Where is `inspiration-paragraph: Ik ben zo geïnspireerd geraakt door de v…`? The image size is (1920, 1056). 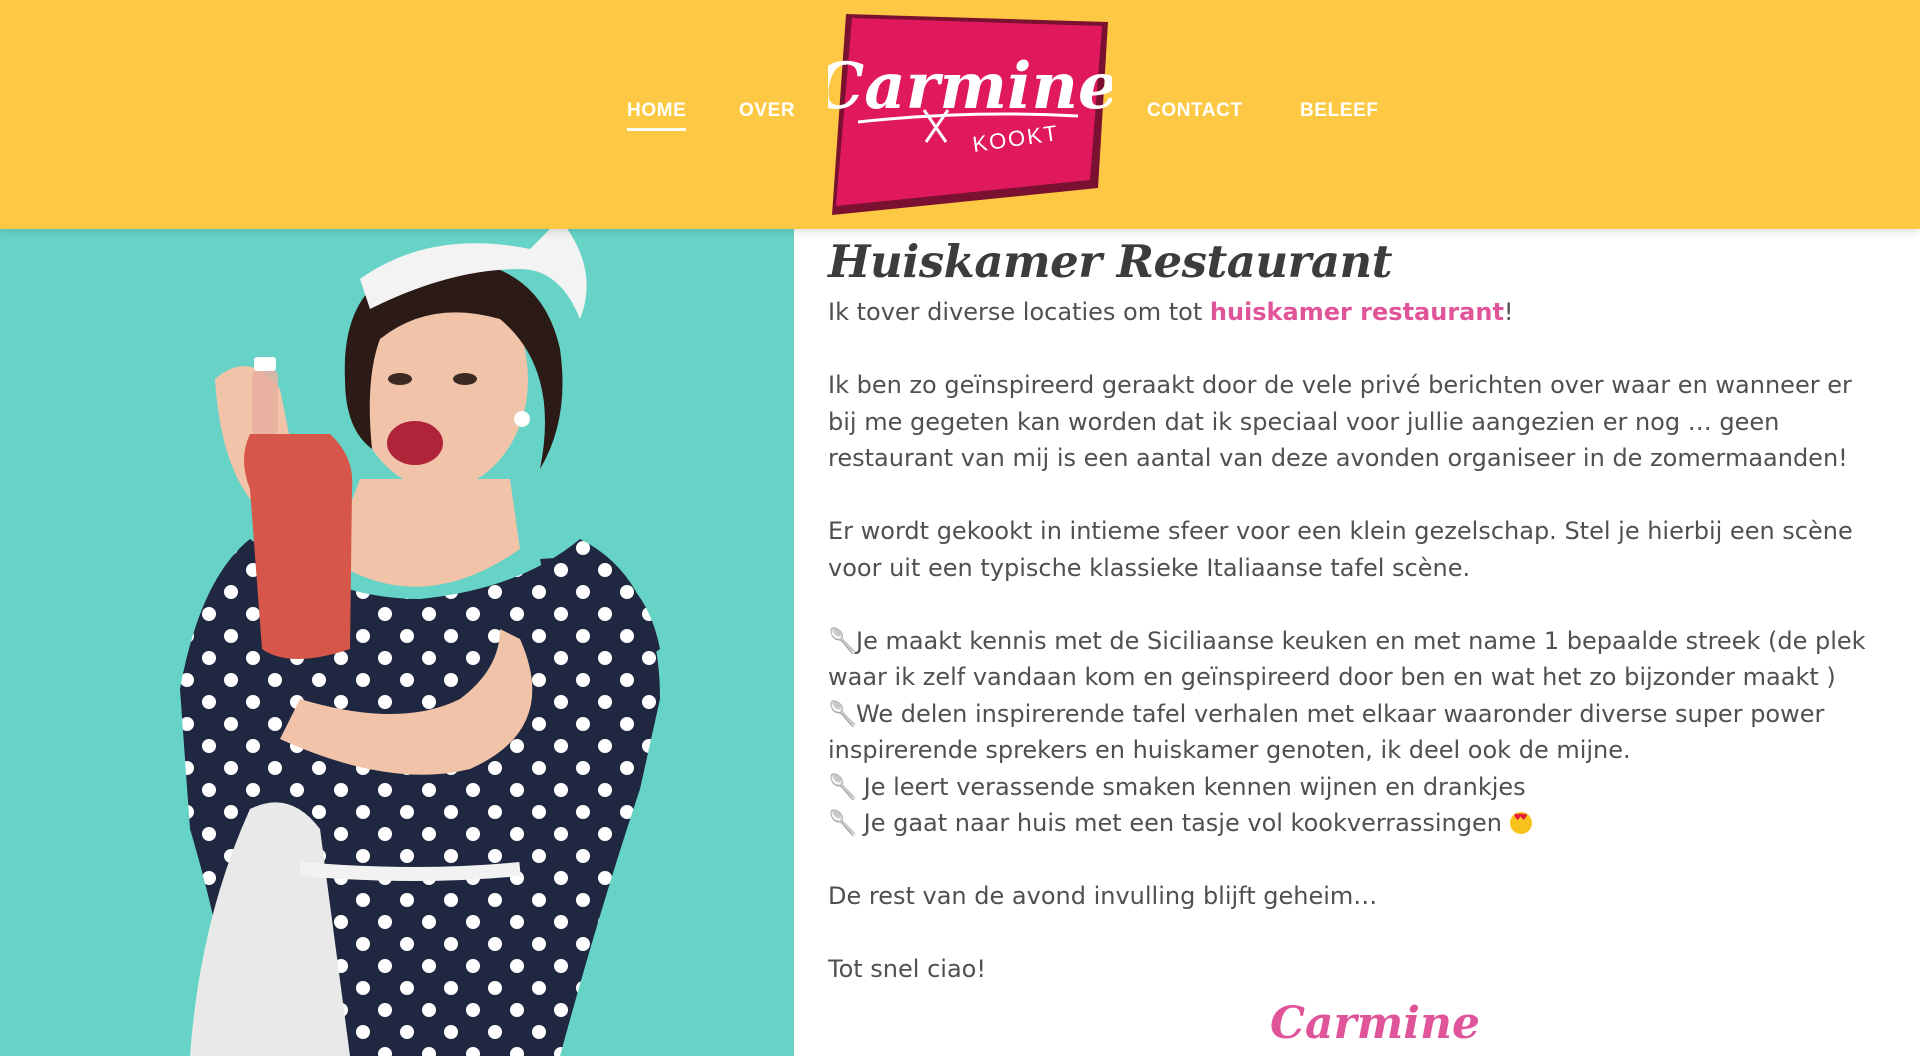
inspiration-paragraph: Ik ben zo geïnspireerd geraakt door de v… is located at coordinates (1340, 421).